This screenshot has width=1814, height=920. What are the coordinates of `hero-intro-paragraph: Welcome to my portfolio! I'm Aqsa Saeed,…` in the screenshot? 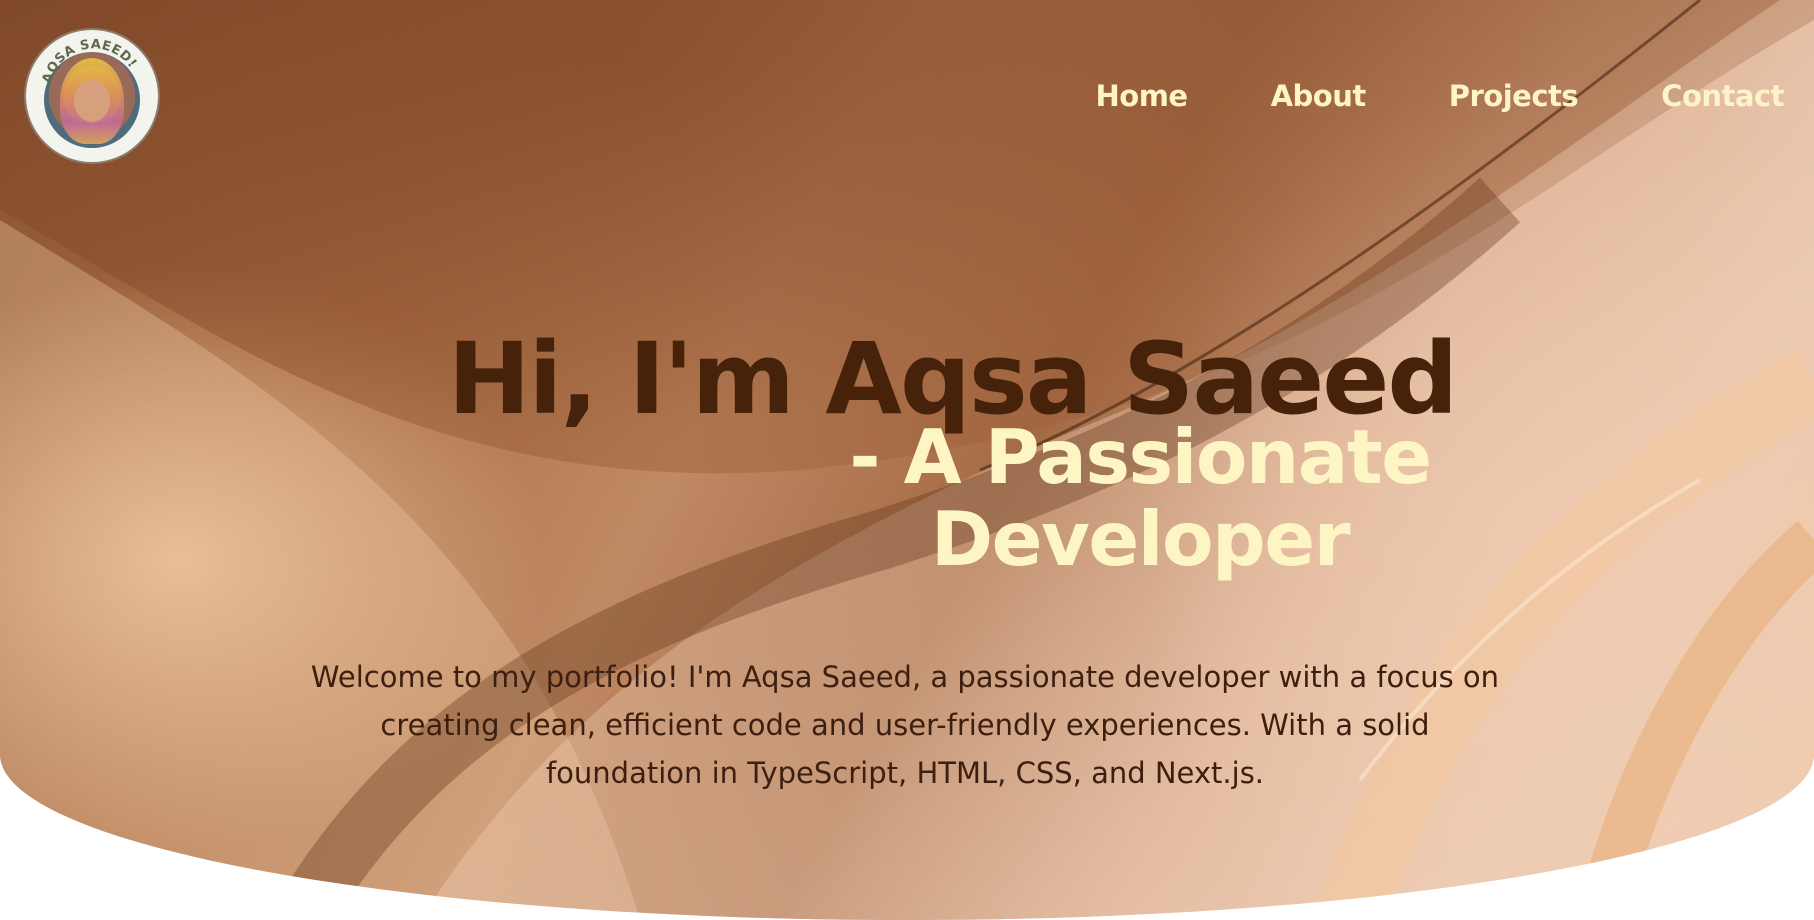 It's located at (905, 725).